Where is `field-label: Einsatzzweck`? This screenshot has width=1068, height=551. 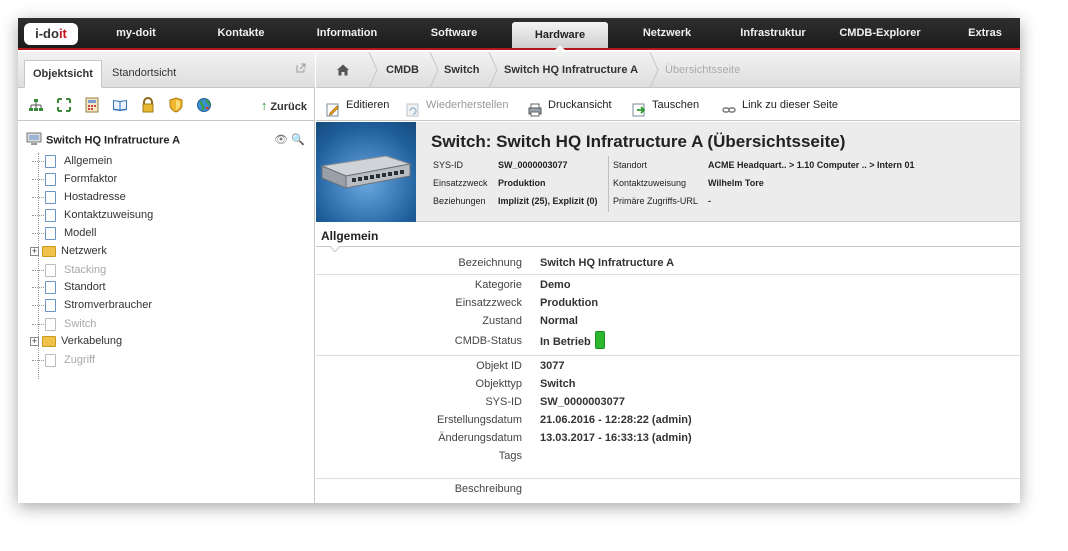
field-label: Einsatzzweck is located at coordinates (488, 303).